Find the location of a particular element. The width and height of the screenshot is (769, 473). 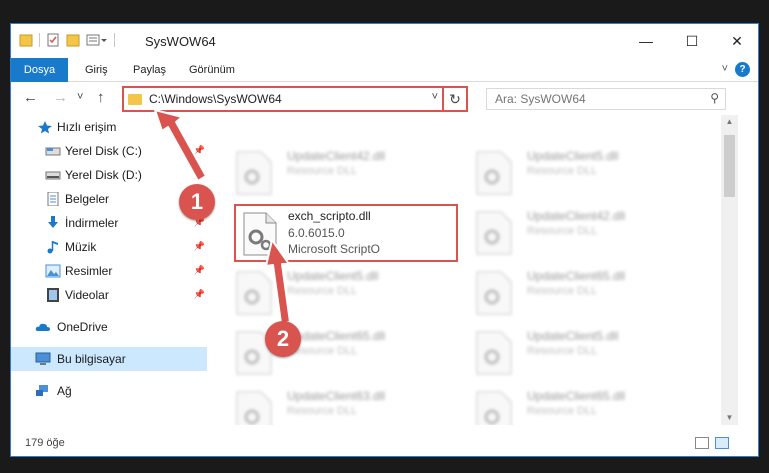

sidebar-item-label: Bu bilgisayar is located at coordinates (91, 359).